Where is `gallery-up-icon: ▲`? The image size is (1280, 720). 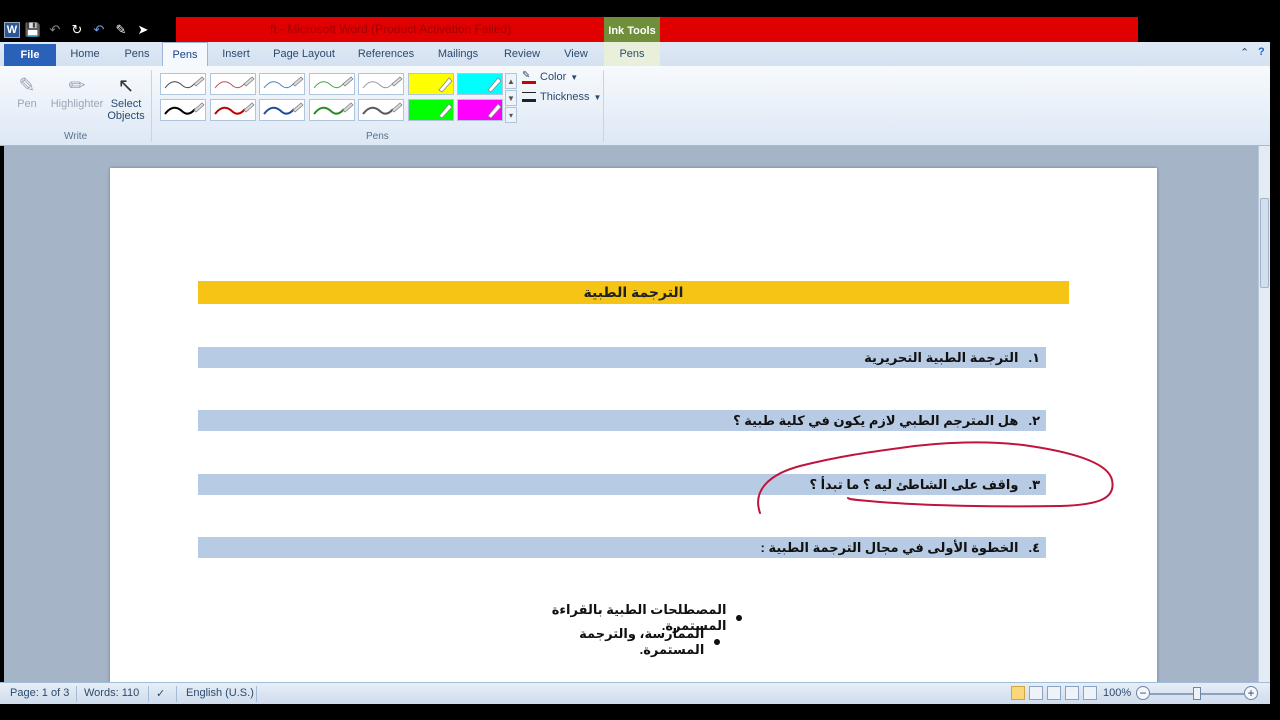 gallery-up-icon: ▲ is located at coordinates (511, 81).